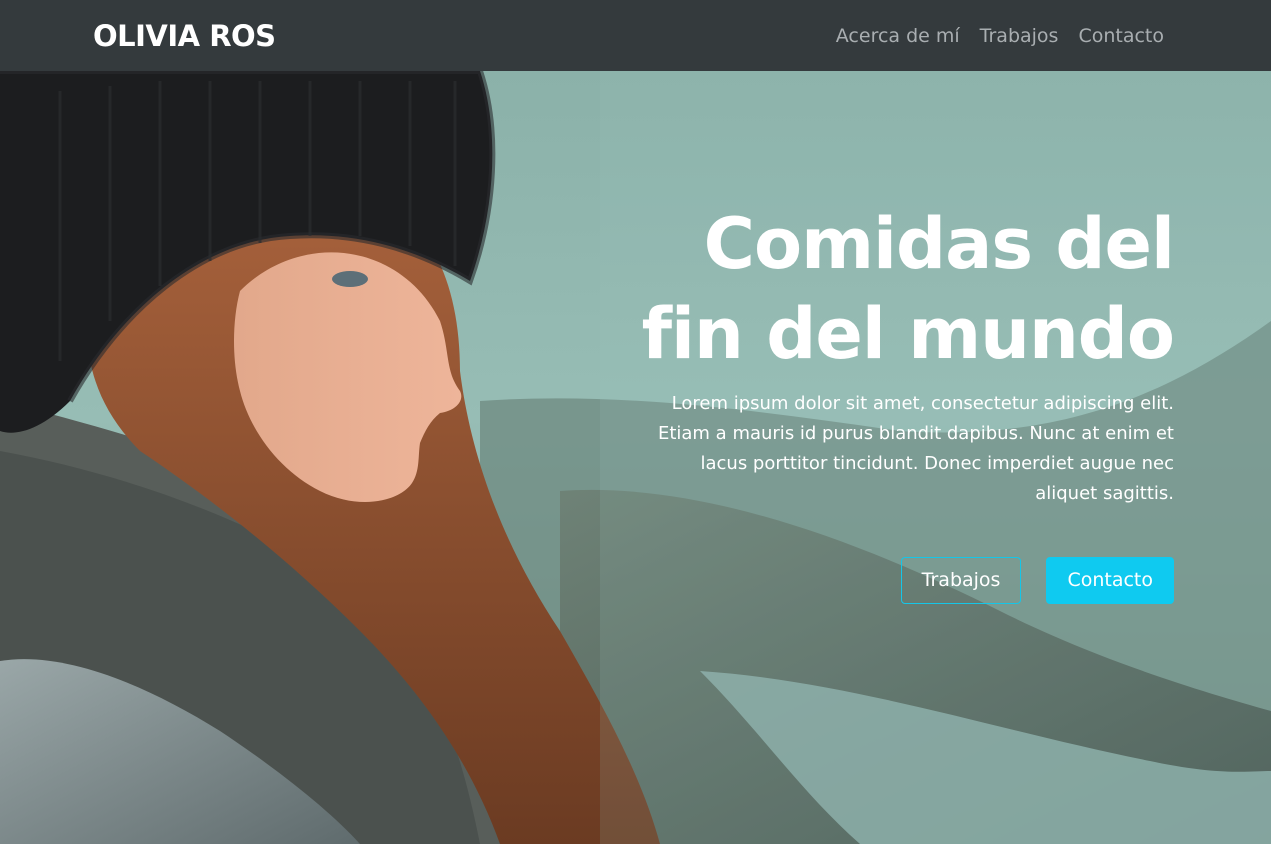  I want to click on hero-title: Comidas del fin del mundo, so click(904, 289).